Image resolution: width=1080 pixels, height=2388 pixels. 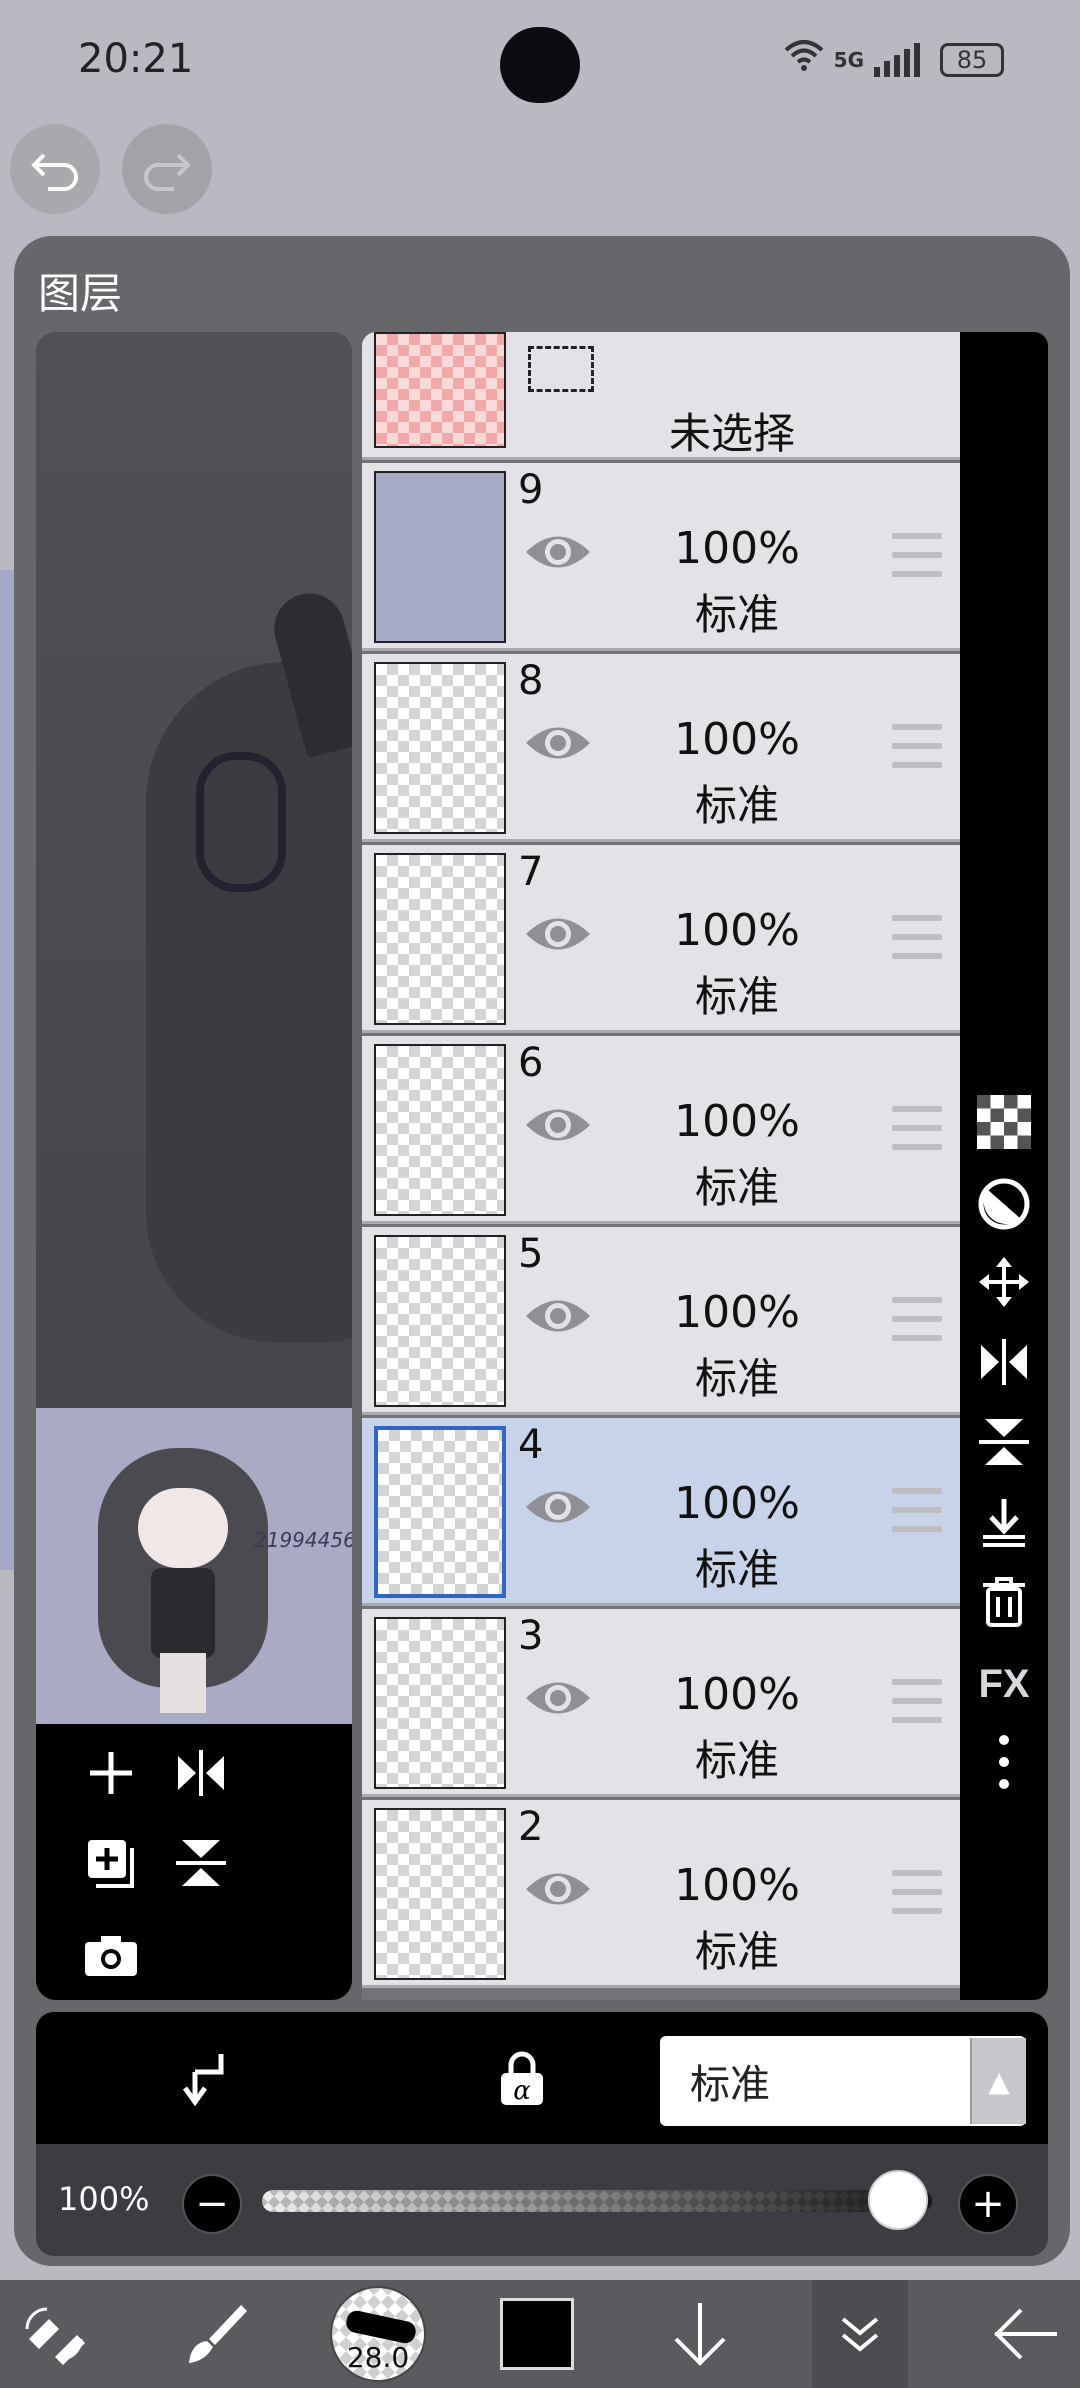 I want to click on flip-vertical-button, so click(x=201, y=1863).